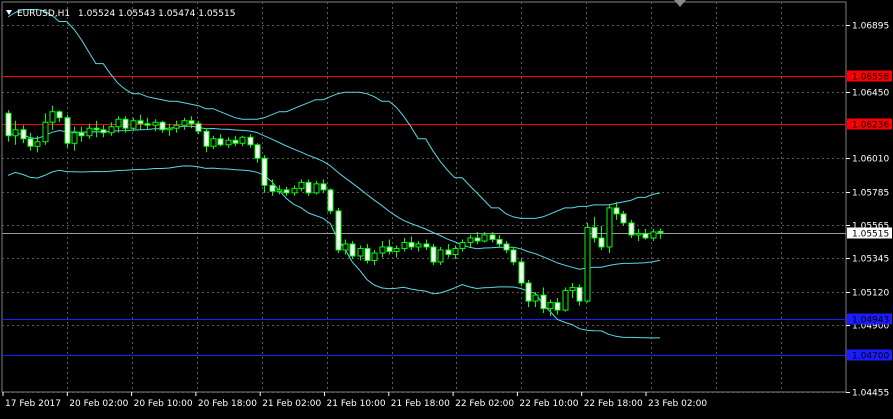 The image size is (893, 419). What do you see at coordinates (870, 235) in the screenshot?
I see `current-price-label: 1.05515` at bounding box center [870, 235].